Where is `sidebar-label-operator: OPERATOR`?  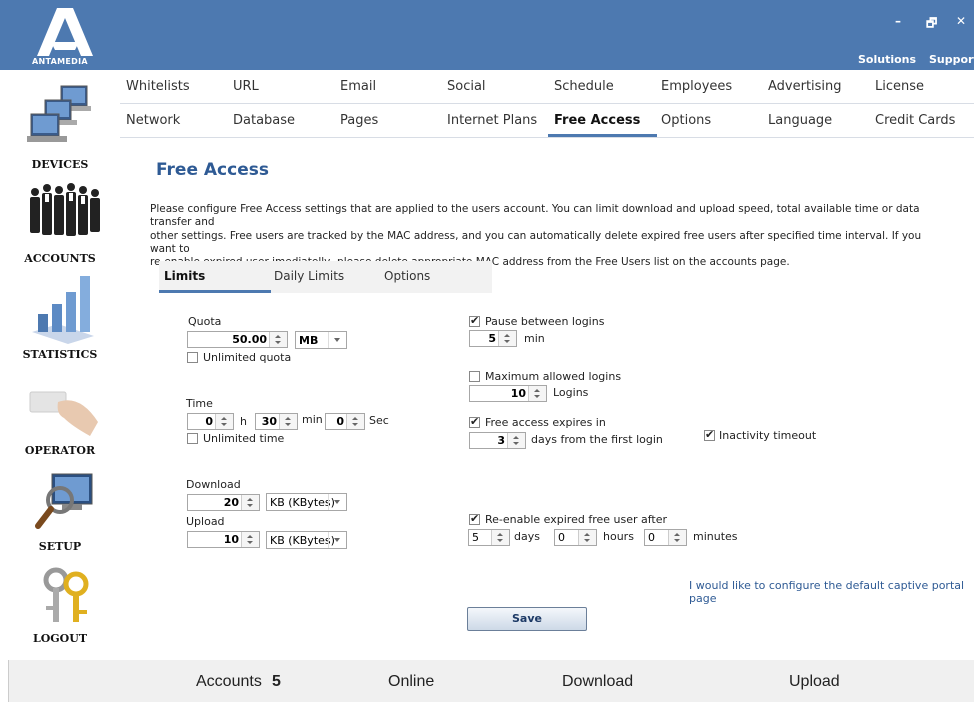 sidebar-label-operator: OPERATOR is located at coordinates (60, 450).